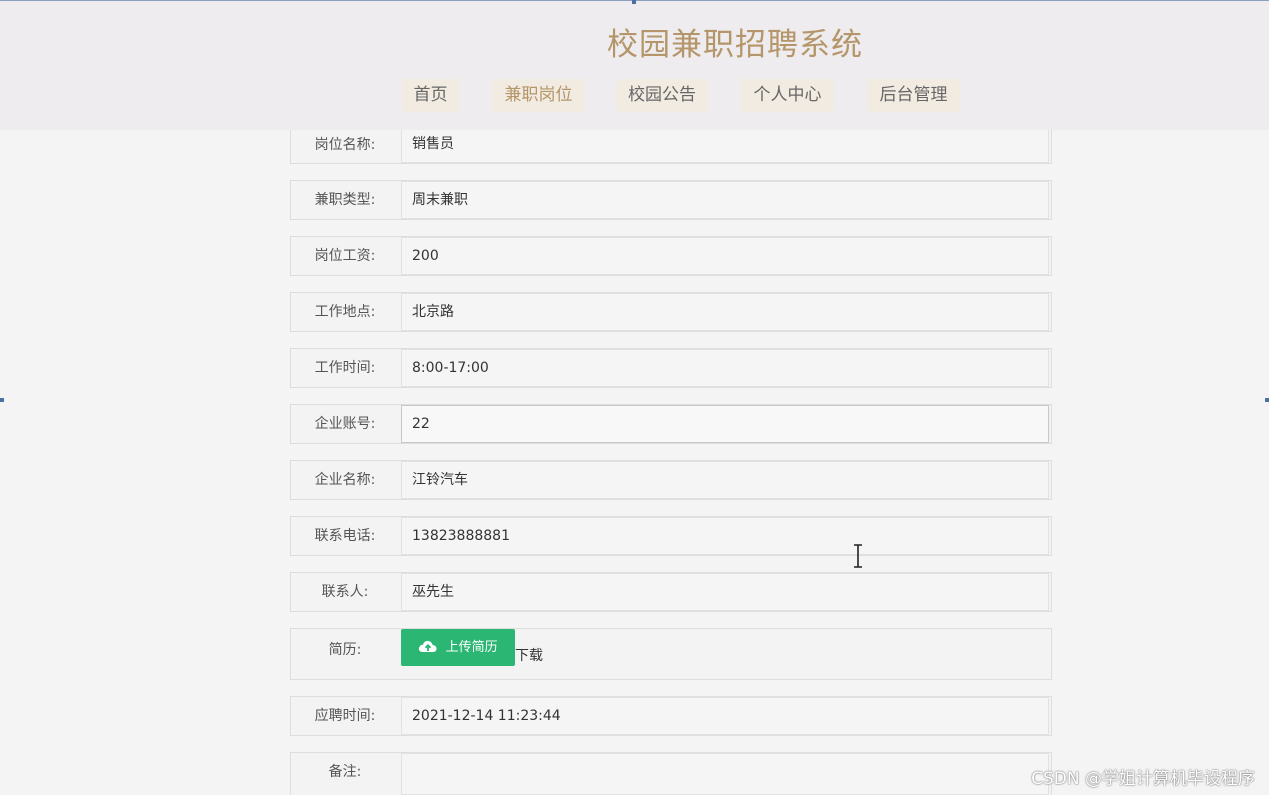 The image size is (1269, 795). I want to click on field-value-contact-person: 巫先生, so click(725, 592).